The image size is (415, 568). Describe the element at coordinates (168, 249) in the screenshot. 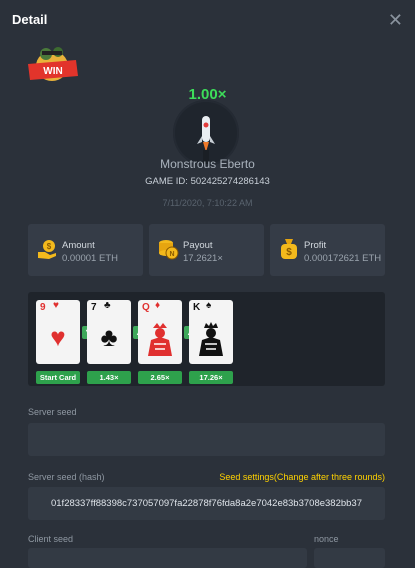

I see `coin-stack-icon: N` at that location.